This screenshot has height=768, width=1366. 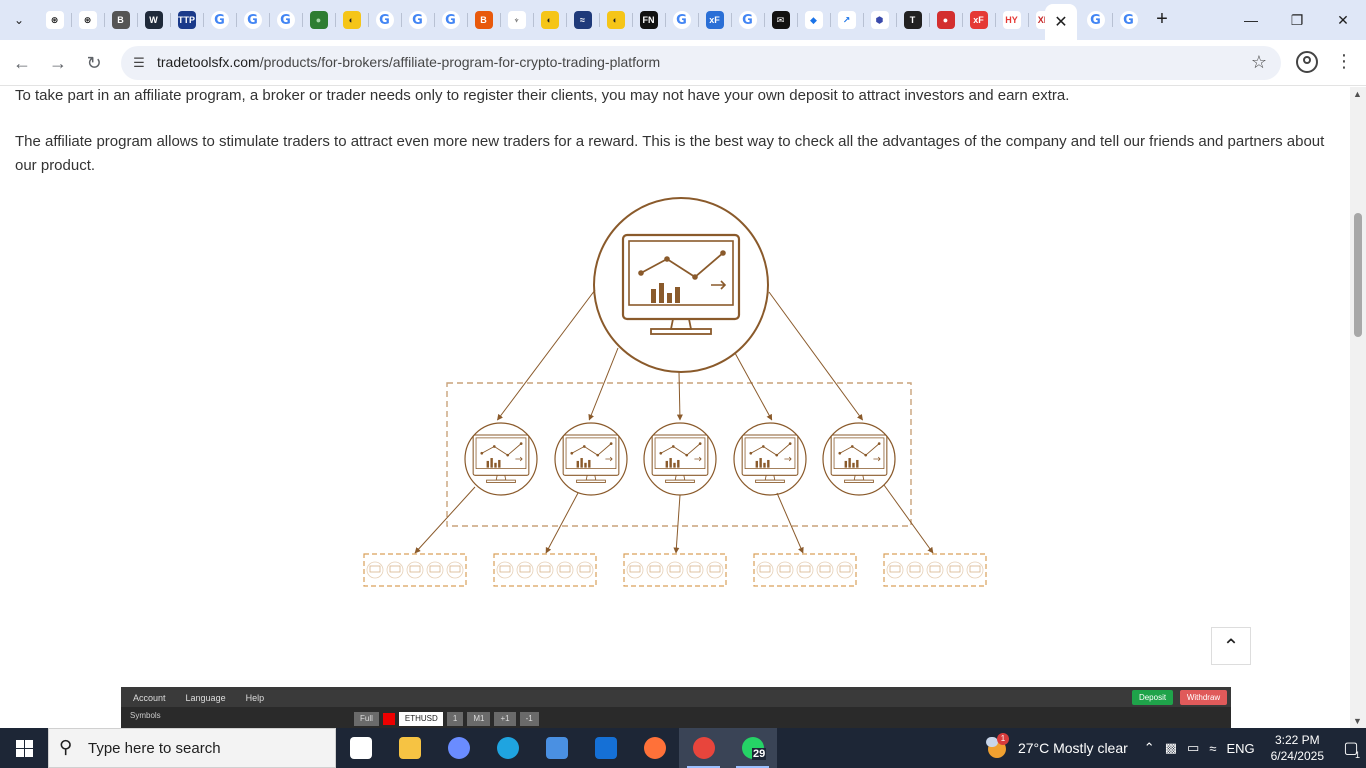 What do you see at coordinates (1073, 748) in the screenshot?
I see `weather-text: 27°C Mostly clear` at bounding box center [1073, 748].